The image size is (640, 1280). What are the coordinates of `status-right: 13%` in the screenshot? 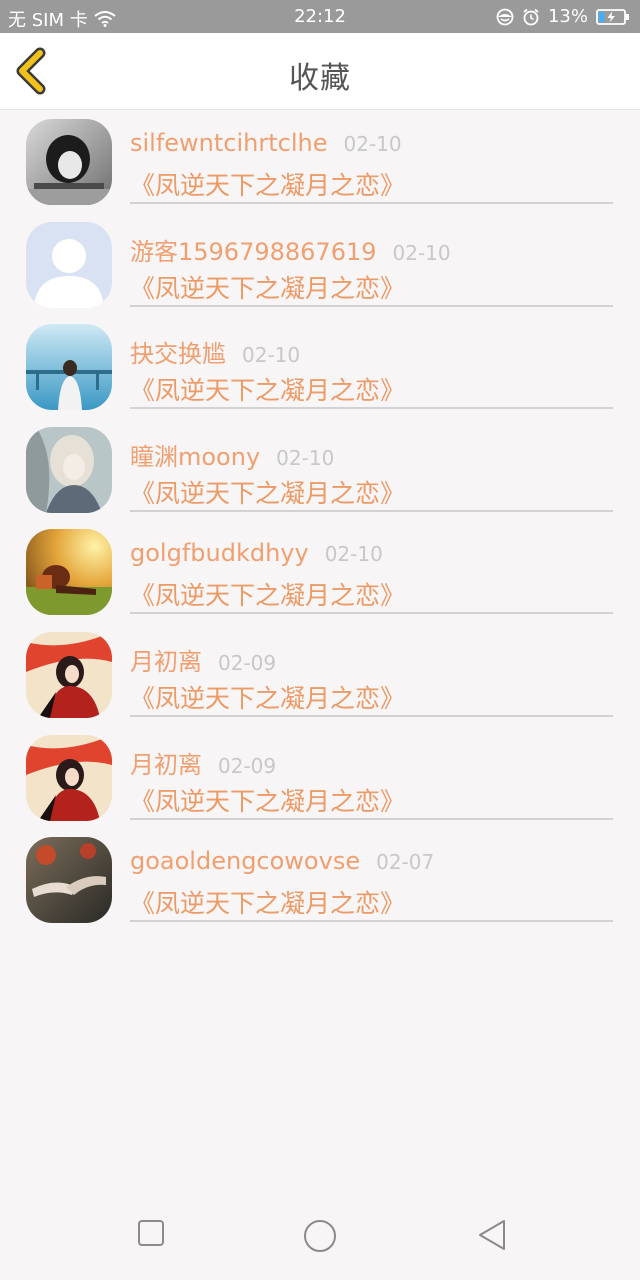 It's located at (563, 16).